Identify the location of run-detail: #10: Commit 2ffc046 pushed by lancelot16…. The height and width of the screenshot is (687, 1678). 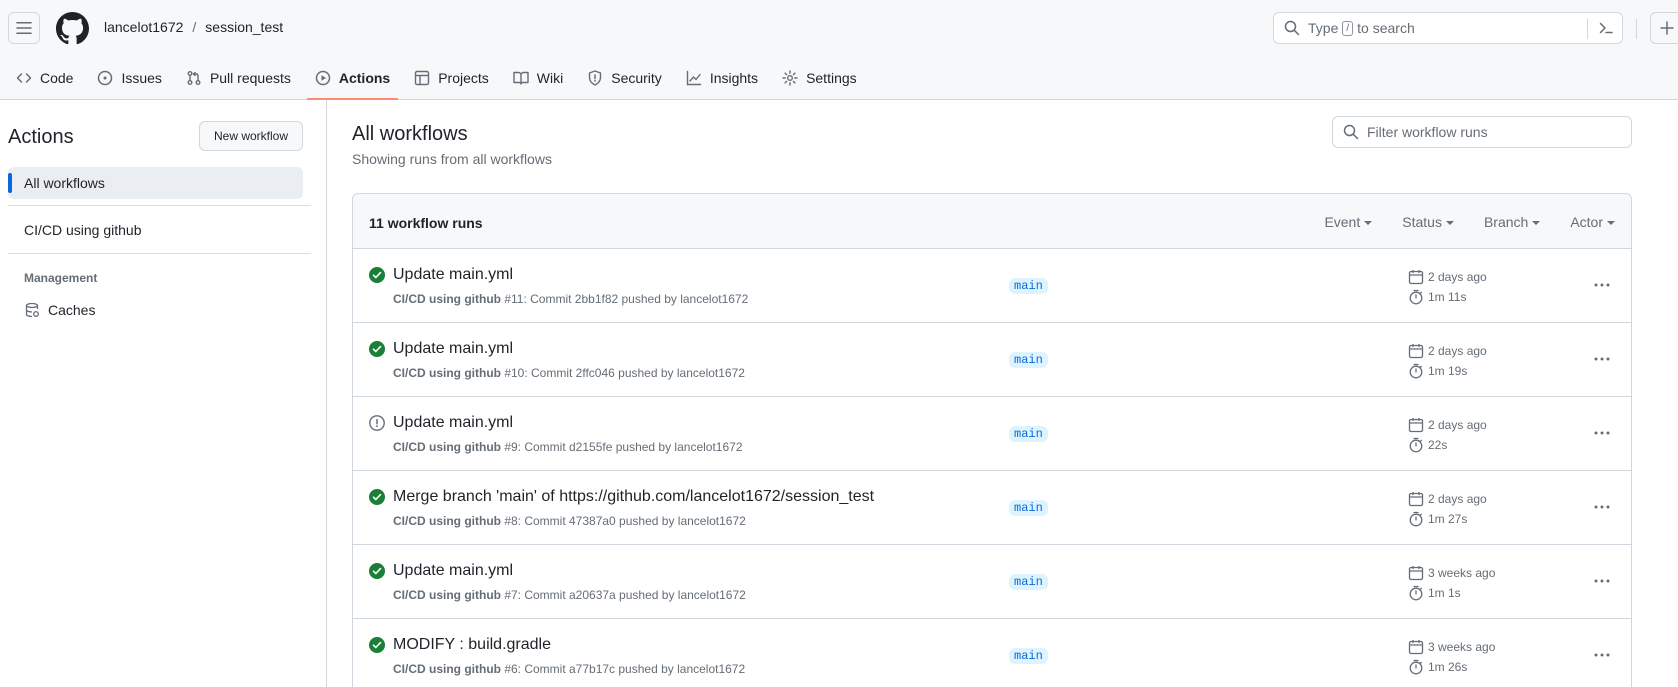
(624, 373).